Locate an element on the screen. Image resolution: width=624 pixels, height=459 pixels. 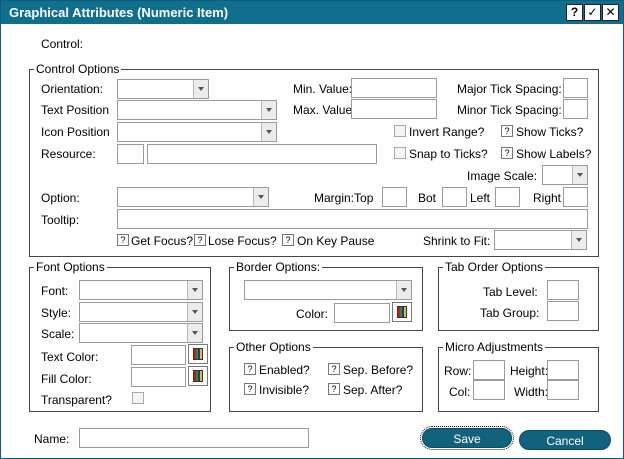
row-input is located at coordinates (489, 370).